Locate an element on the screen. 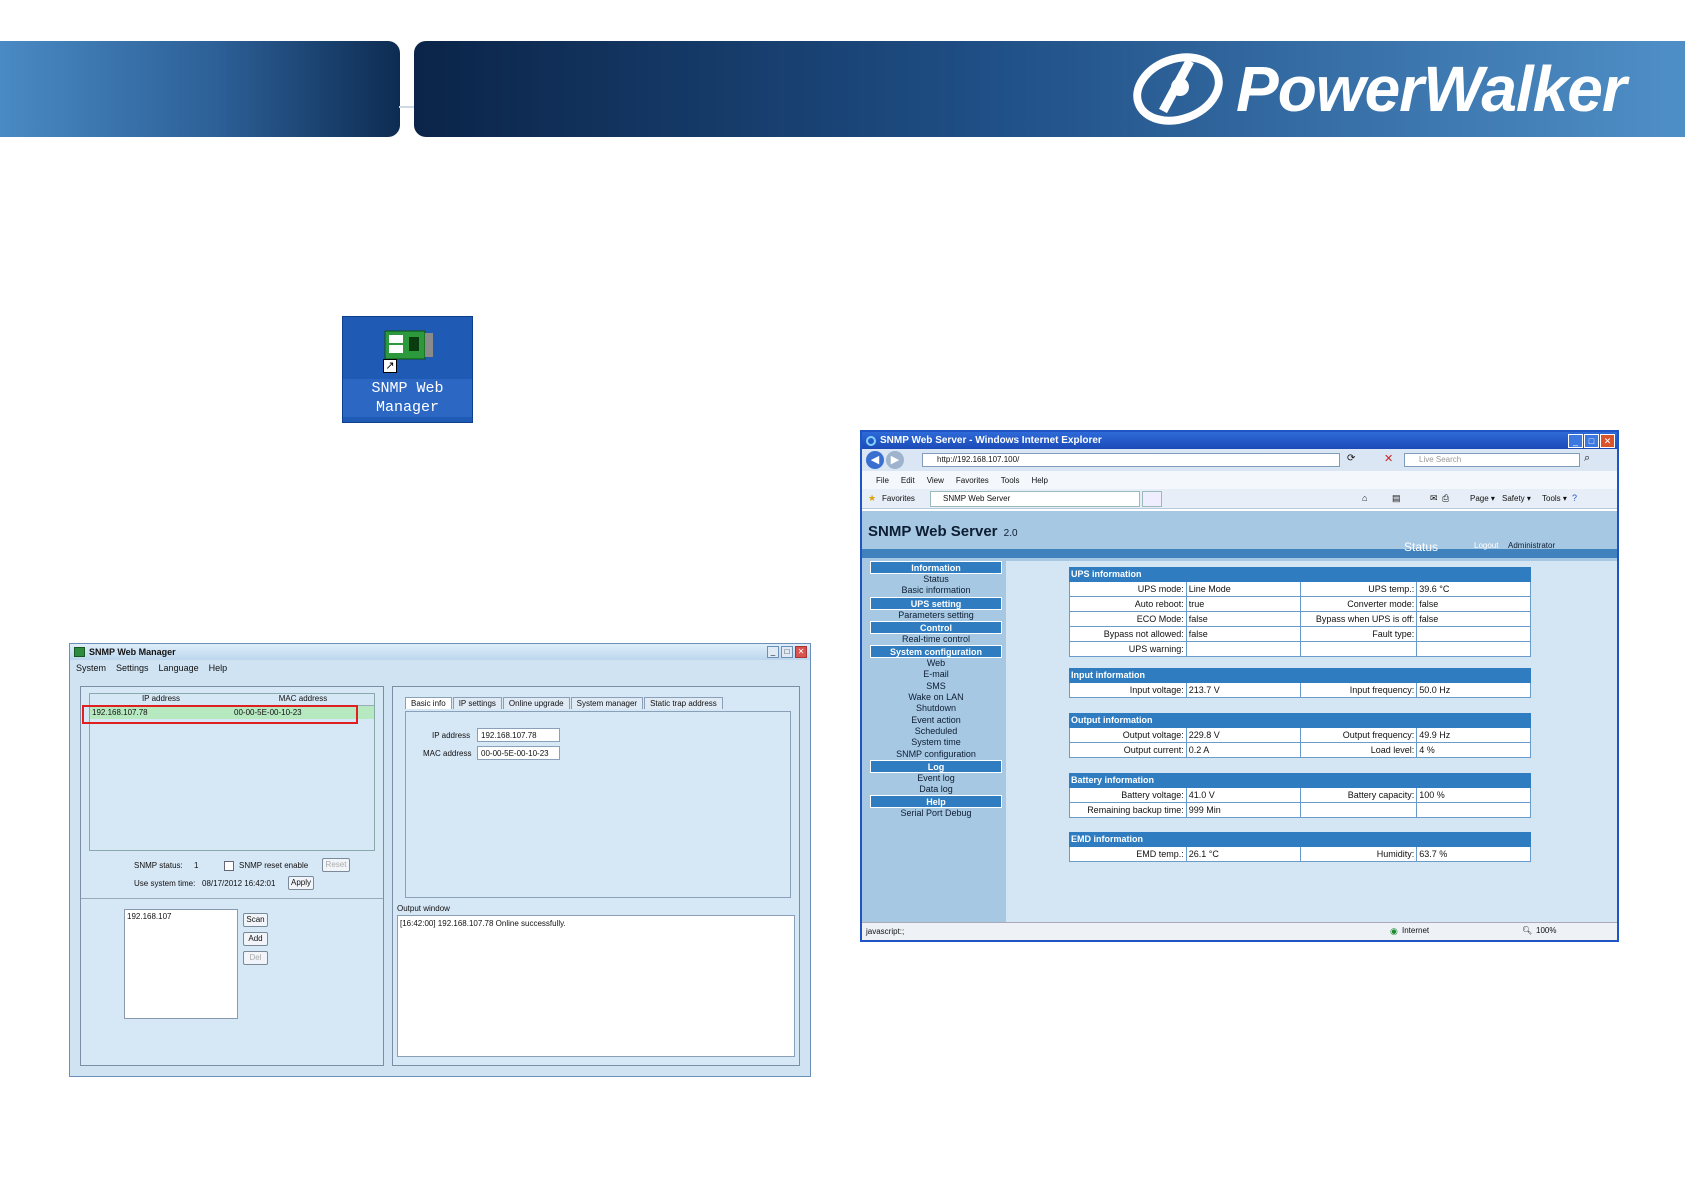  forward-button: ▶ is located at coordinates (895, 460).